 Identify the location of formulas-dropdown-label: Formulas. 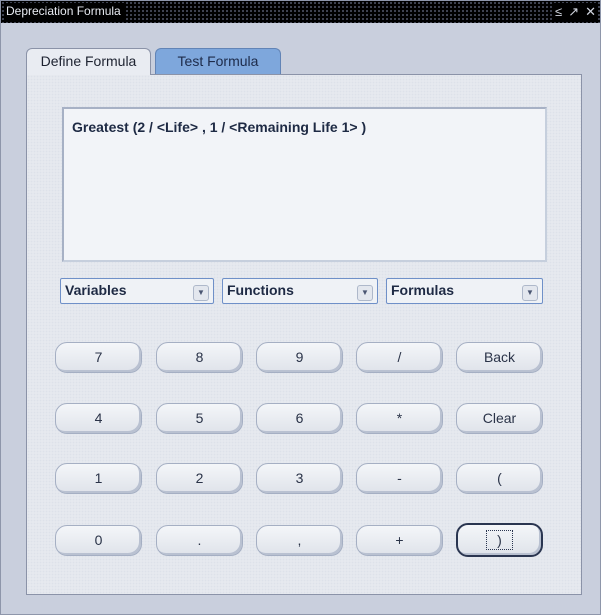
(423, 290).